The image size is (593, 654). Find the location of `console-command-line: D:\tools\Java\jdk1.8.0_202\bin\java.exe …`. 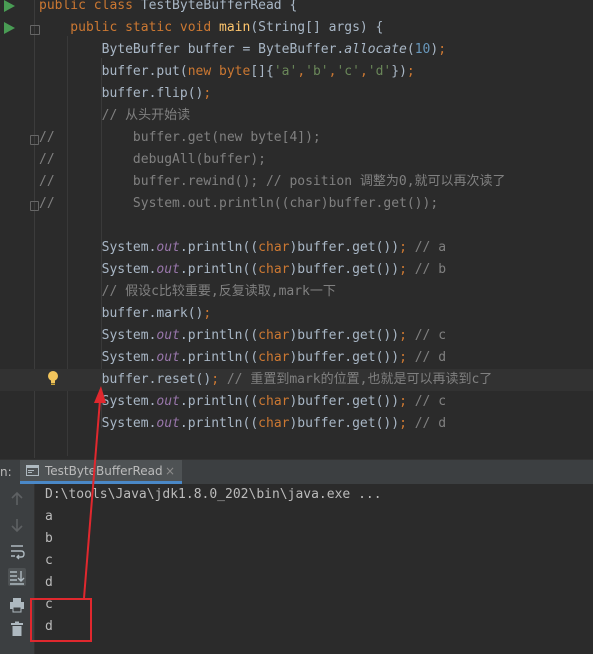

console-command-line: D:\tools\Java\jdk1.8.0_202\bin\java.exe … is located at coordinates (213, 494).